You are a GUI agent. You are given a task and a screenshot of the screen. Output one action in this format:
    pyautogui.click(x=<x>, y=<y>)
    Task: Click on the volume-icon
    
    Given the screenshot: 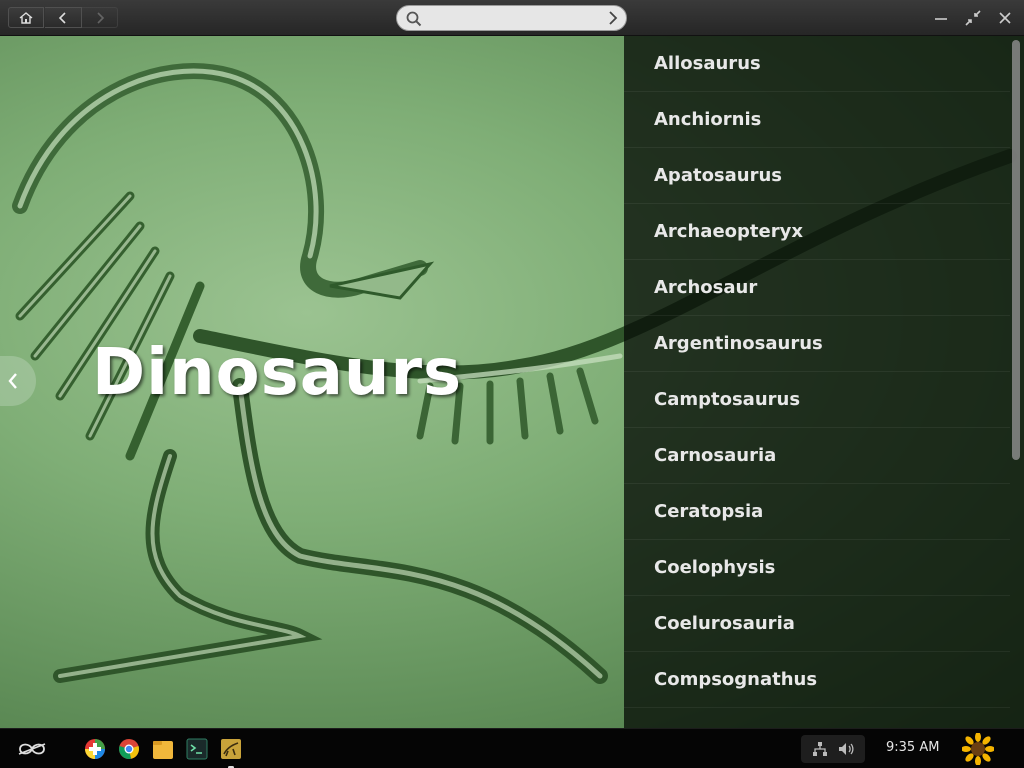 What is the action you would take?
    pyautogui.click(x=846, y=749)
    